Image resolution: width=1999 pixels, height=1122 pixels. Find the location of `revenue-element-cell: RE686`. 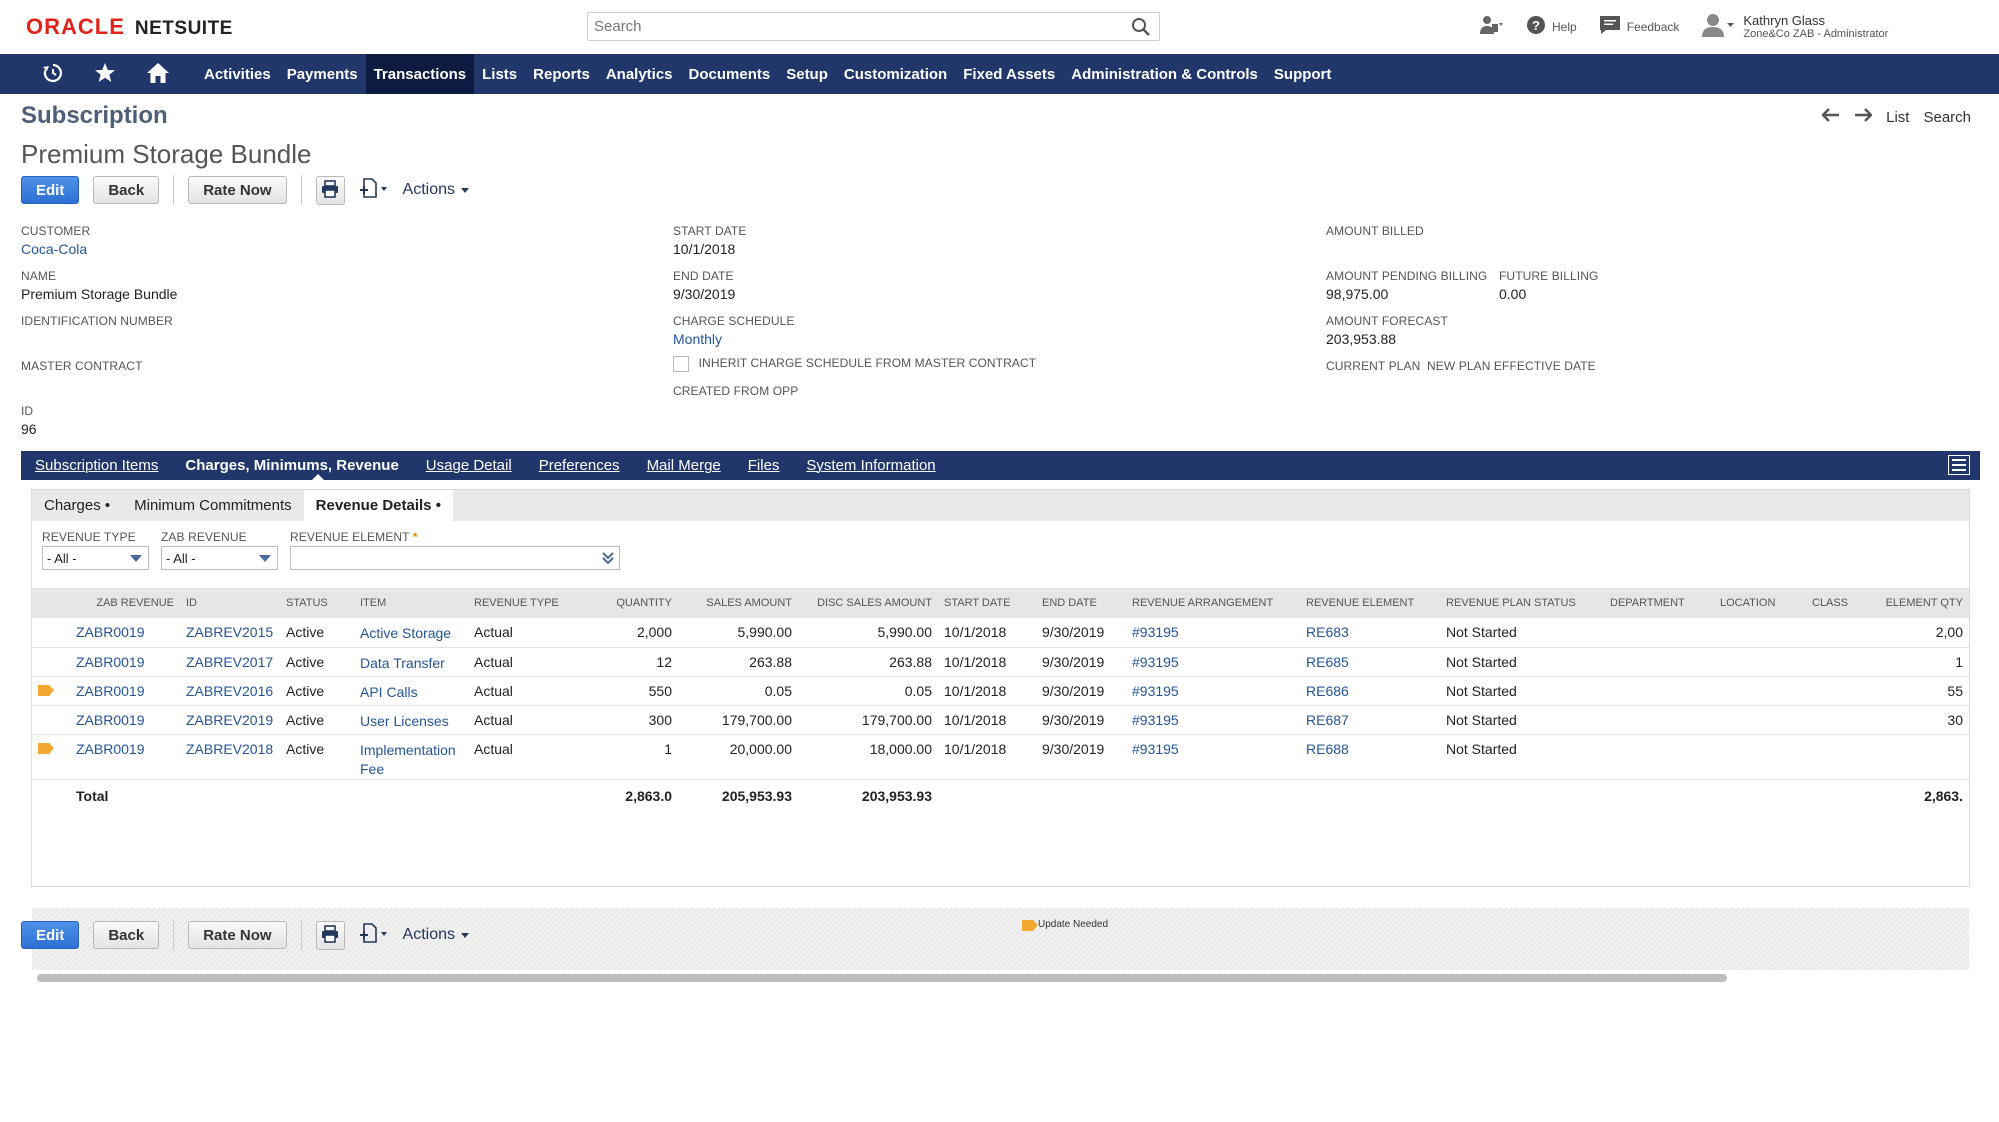

revenue-element-cell: RE686 is located at coordinates (1370, 691).